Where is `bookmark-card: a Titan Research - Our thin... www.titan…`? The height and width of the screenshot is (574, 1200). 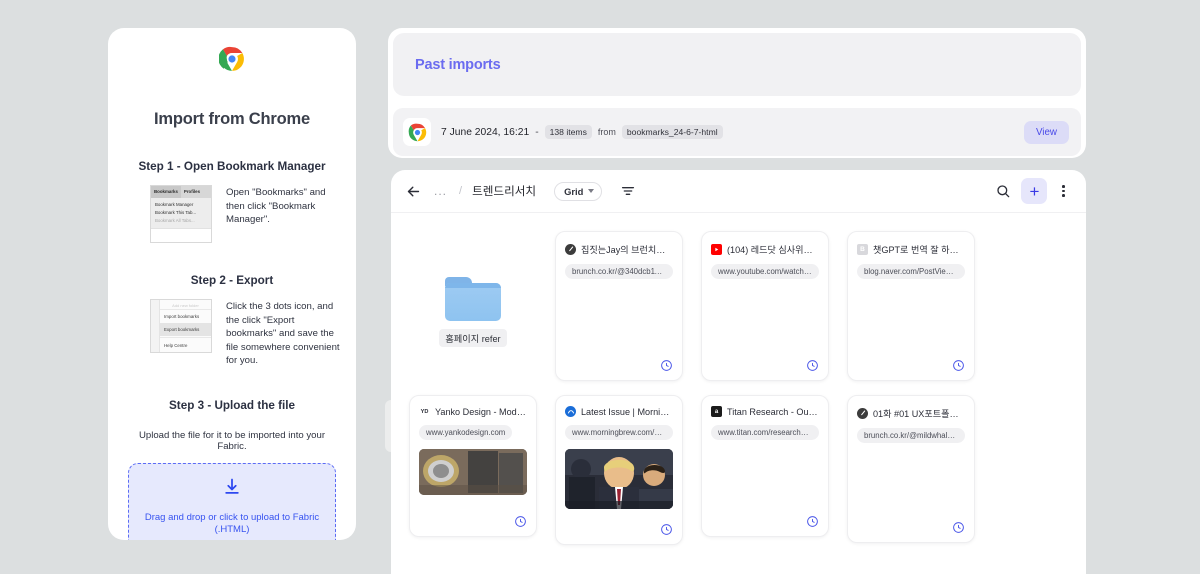 bookmark-card: a Titan Research - Our thin... www.titan… is located at coordinates (765, 466).